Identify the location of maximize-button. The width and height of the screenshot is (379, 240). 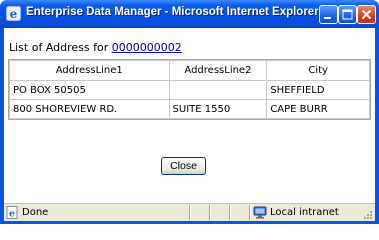
(347, 14).